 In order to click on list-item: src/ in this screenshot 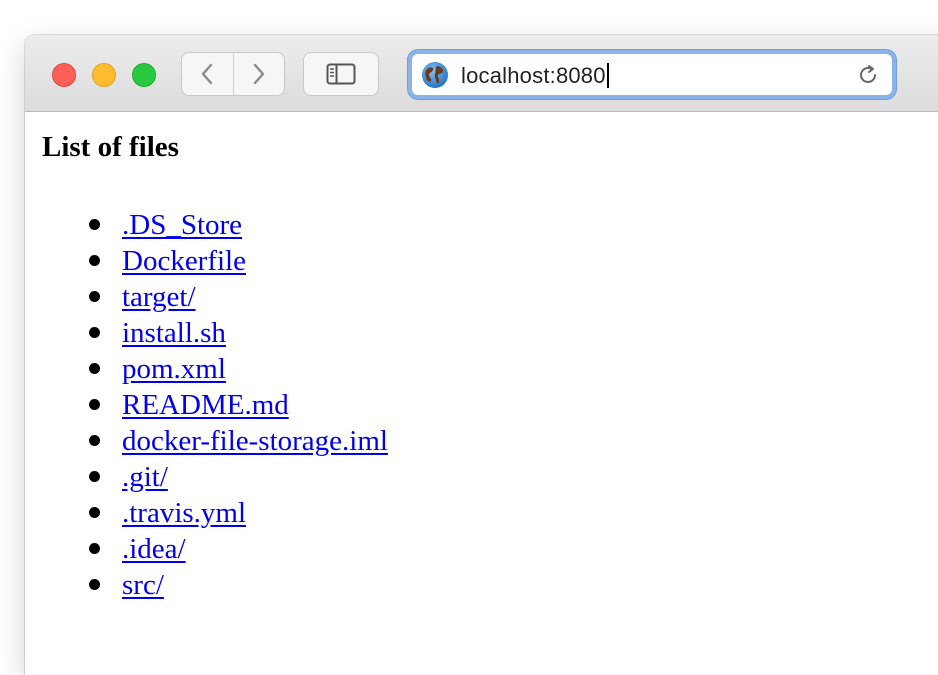, I will do `click(238, 585)`.